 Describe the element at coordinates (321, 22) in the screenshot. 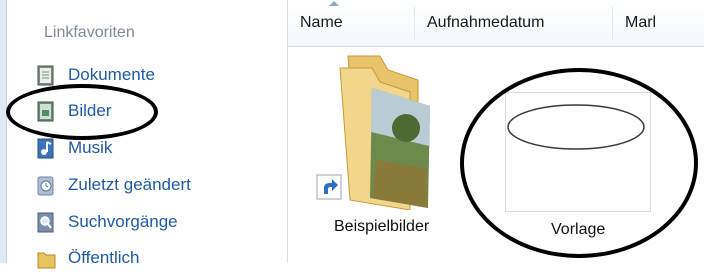

I see `column-header-label: Name` at that location.